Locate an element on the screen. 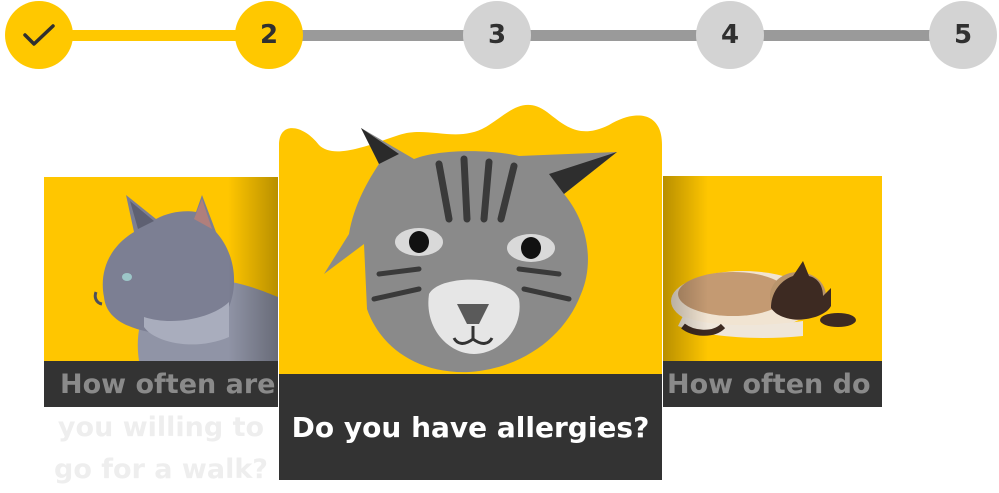  next-question-card: How often do is located at coordinates (772, 291).